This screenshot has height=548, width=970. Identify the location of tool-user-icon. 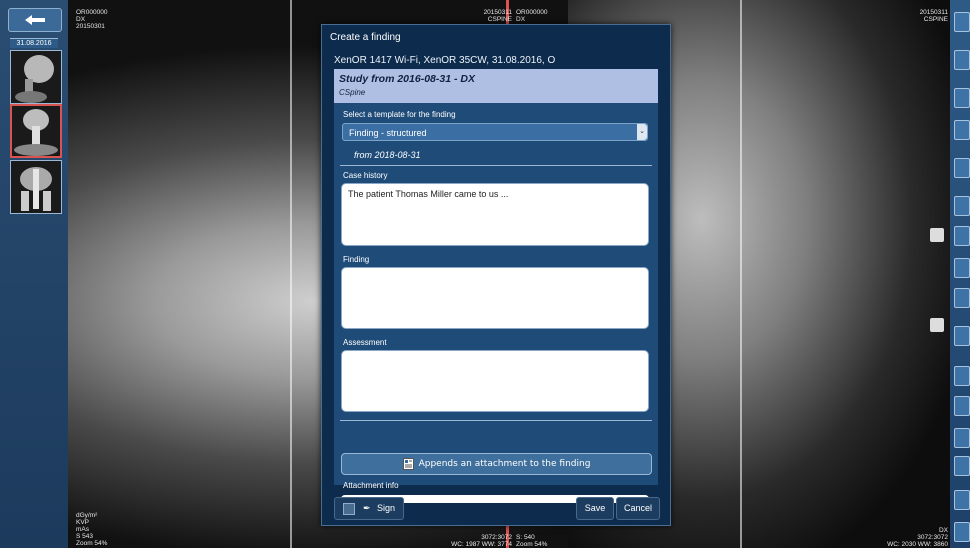
(962, 500).